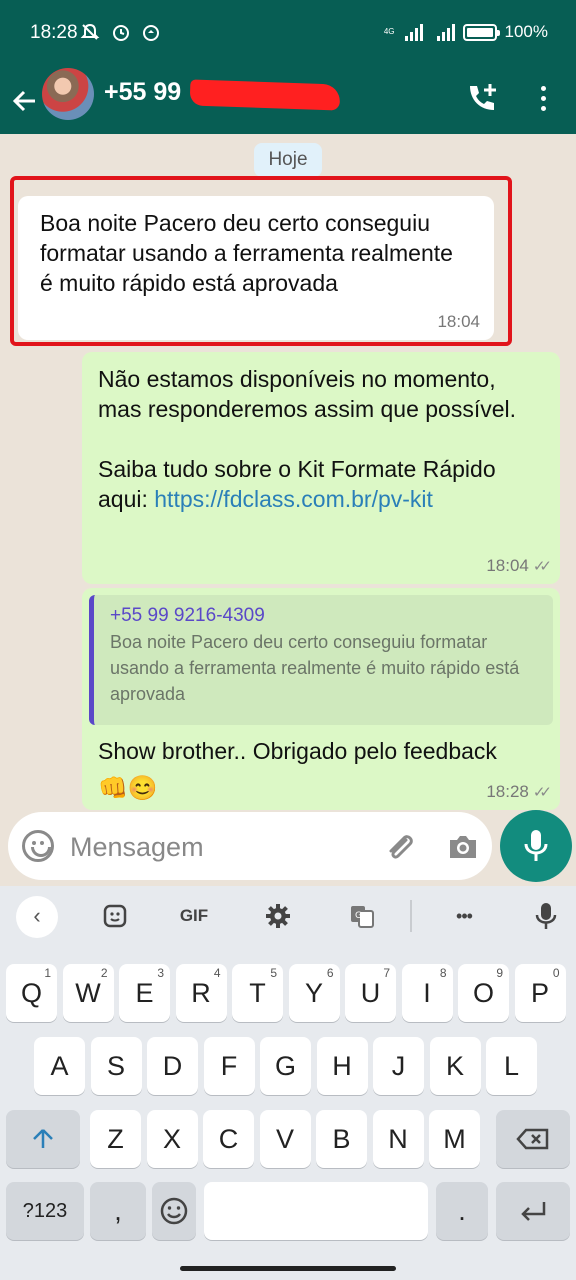 The width and height of the screenshot is (576, 1280). Describe the element at coordinates (278, 916) in the screenshot. I see `settings-gear-icon` at that location.